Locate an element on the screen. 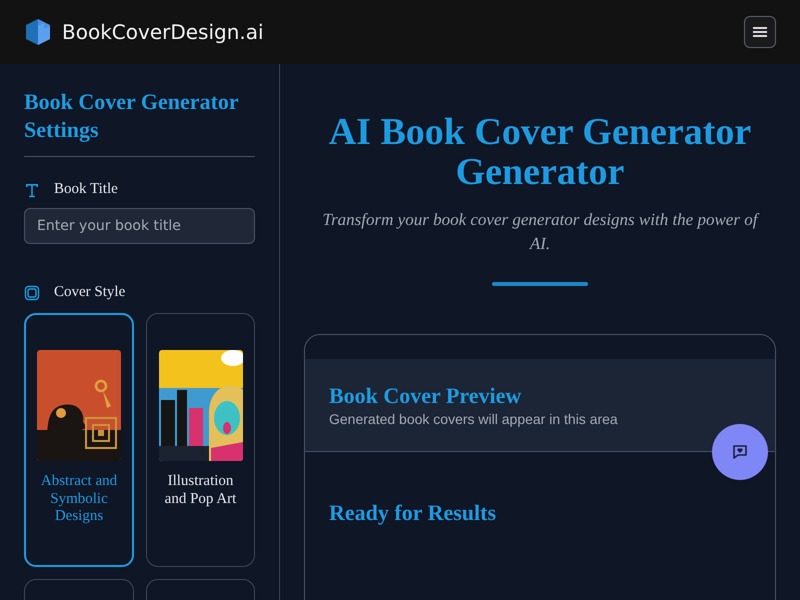  sidebar-title: Book Cover Generator Settings is located at coordinates (139, 122).